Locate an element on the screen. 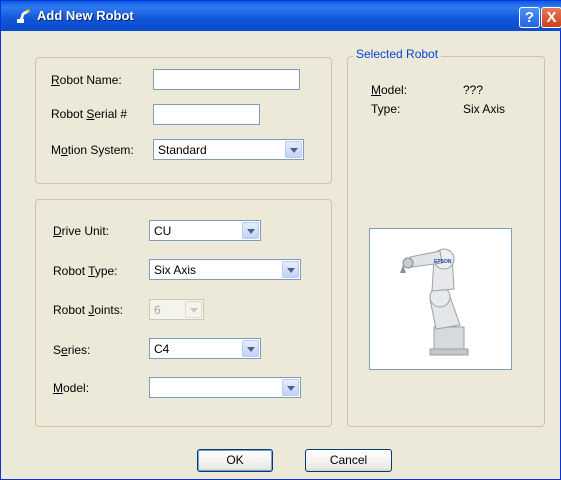 The width and height of the screenshot is (561, 480). ok-button: OK is located at coordinates (235, 460).